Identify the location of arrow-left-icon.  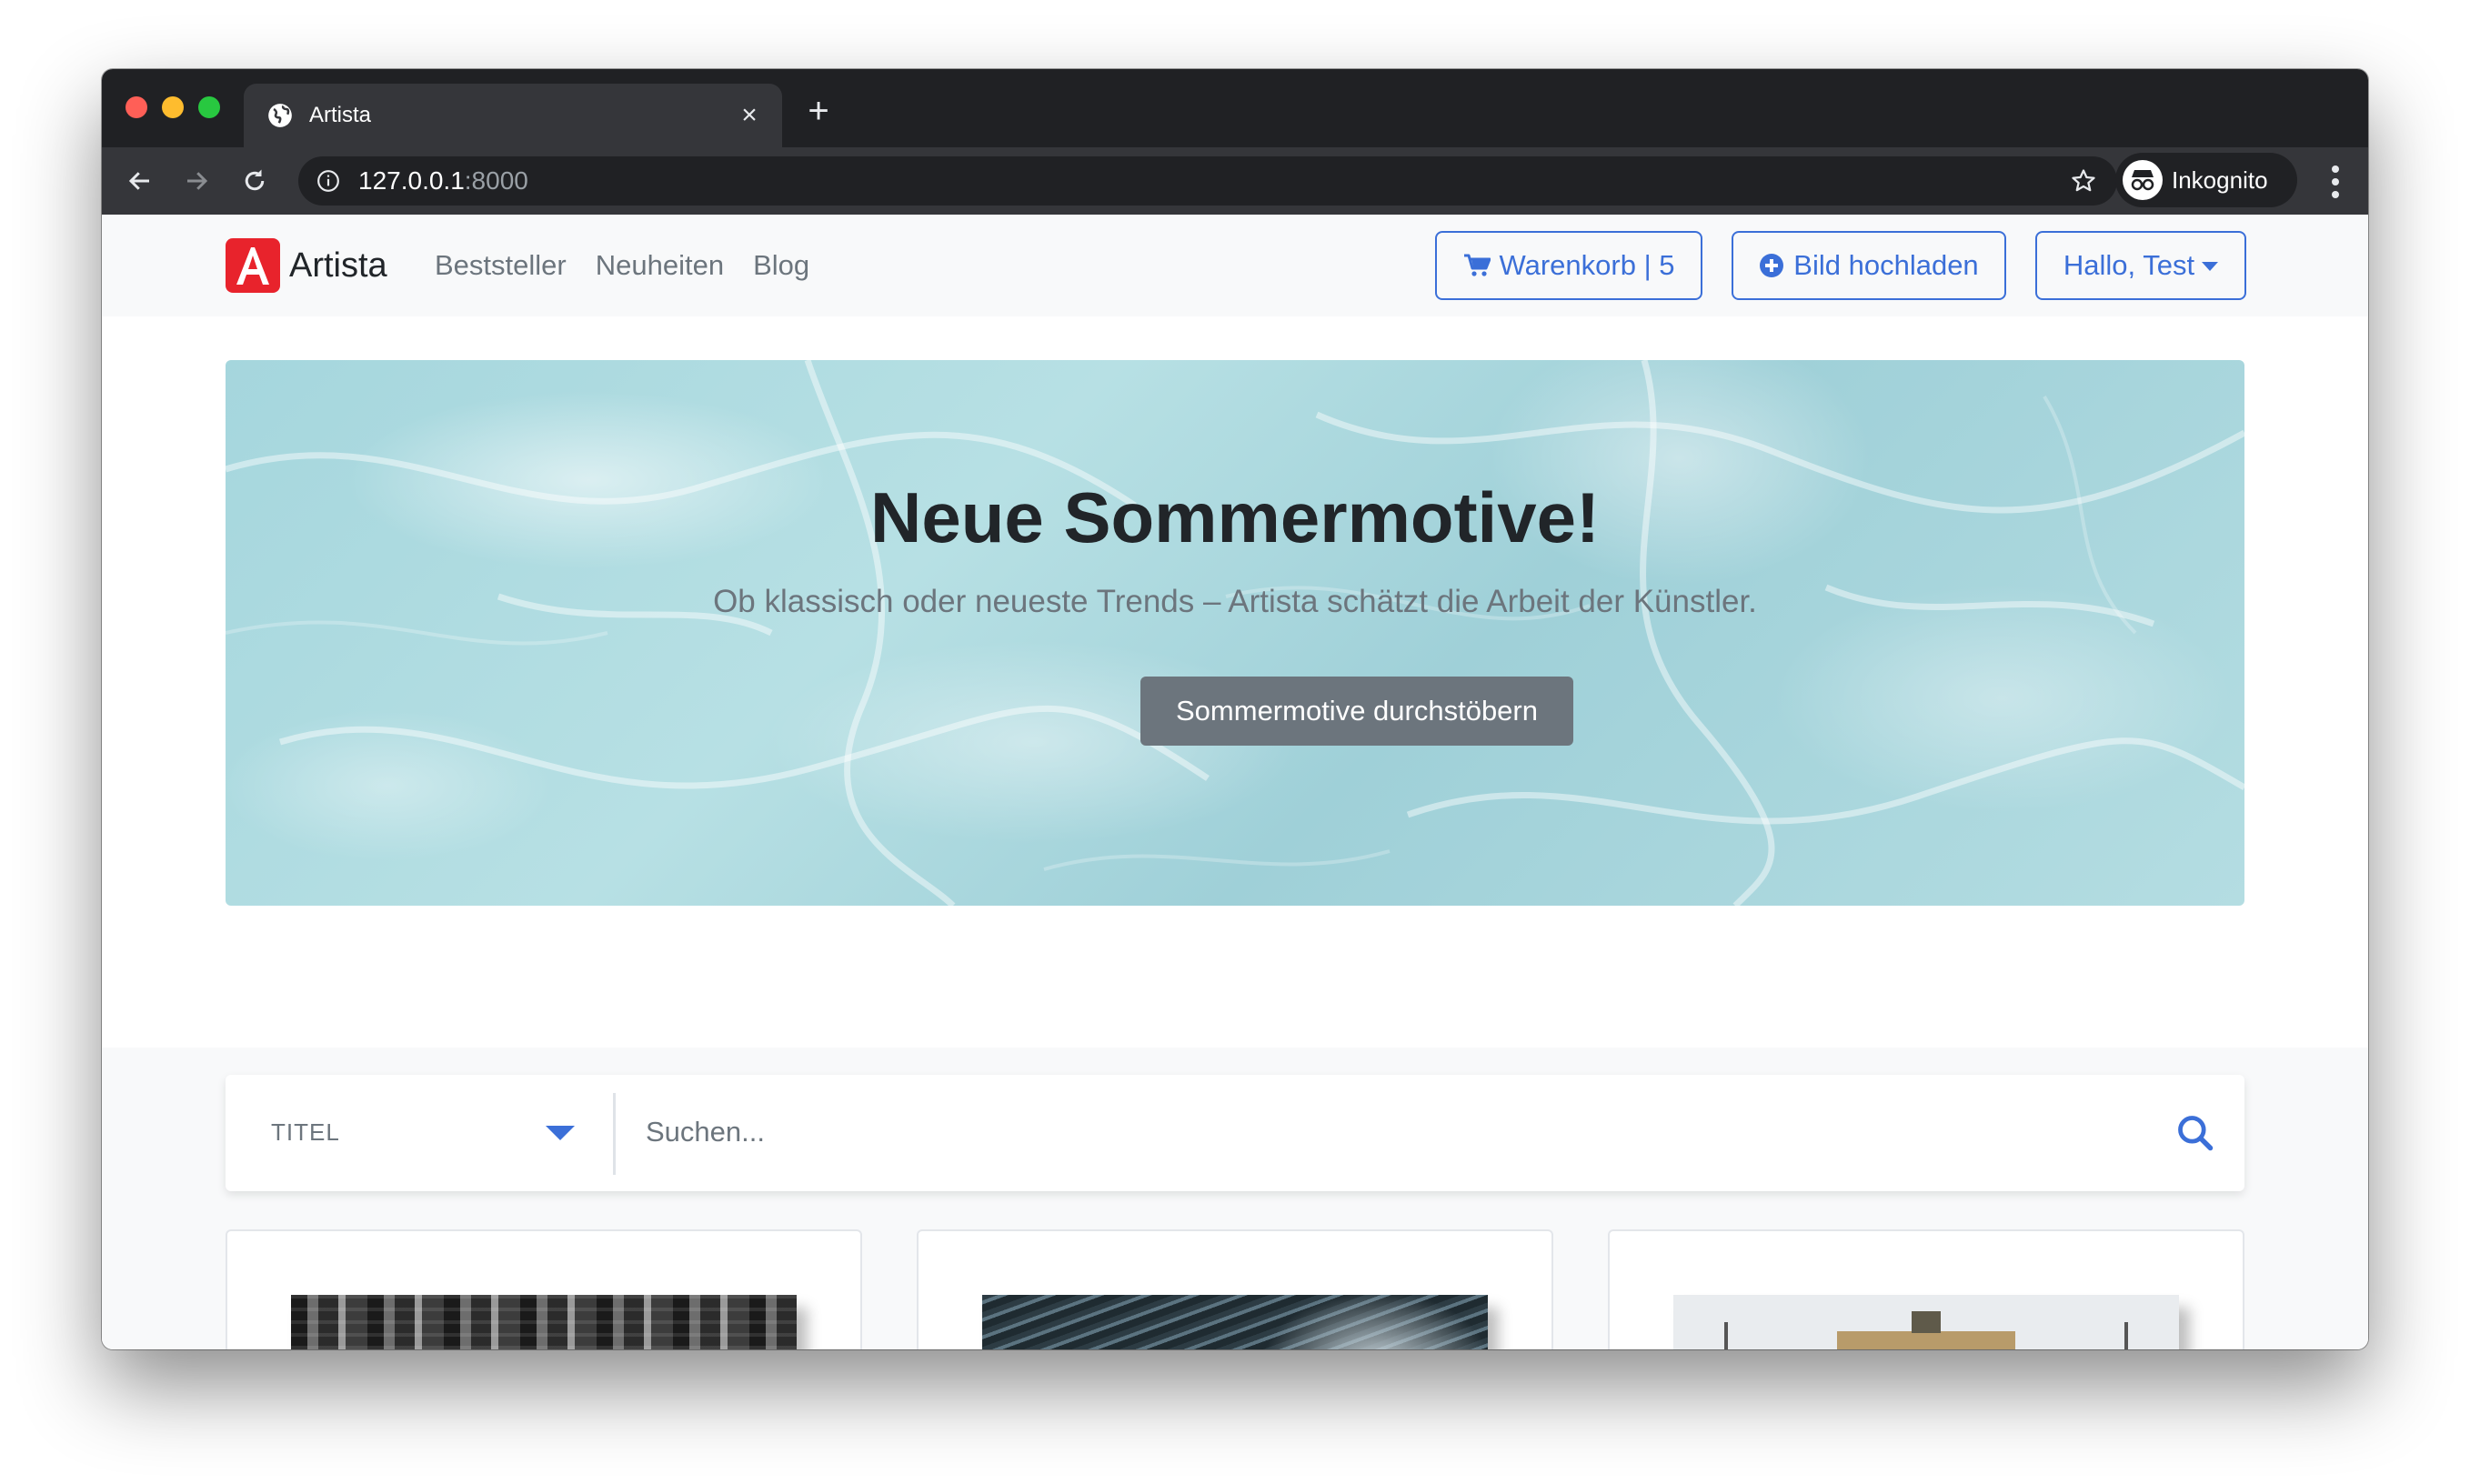
(138, 181).